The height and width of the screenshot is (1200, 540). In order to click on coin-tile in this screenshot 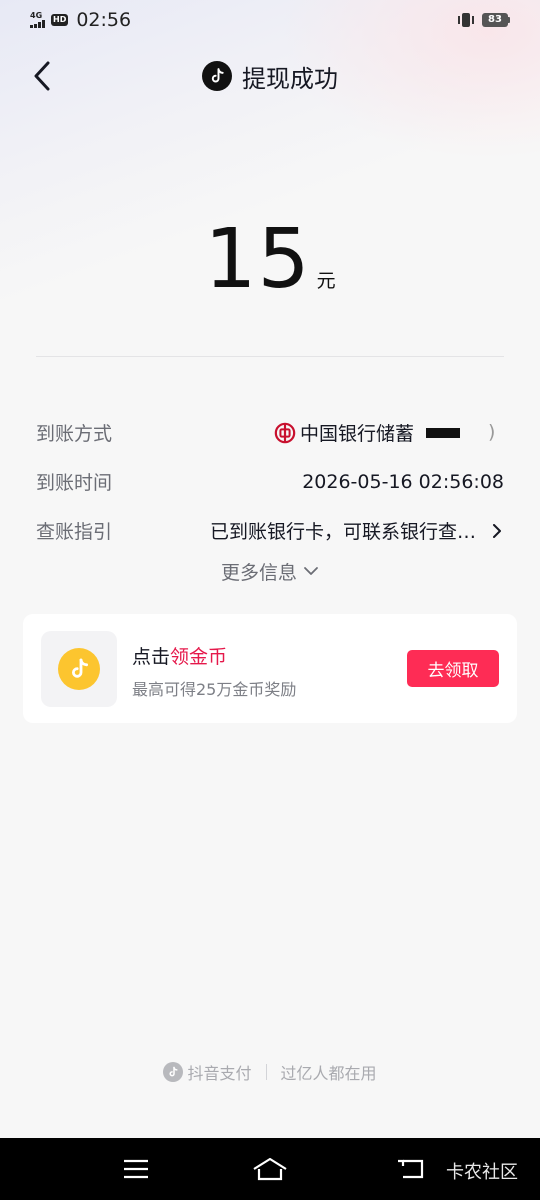, I will do `click(79, 669)`.